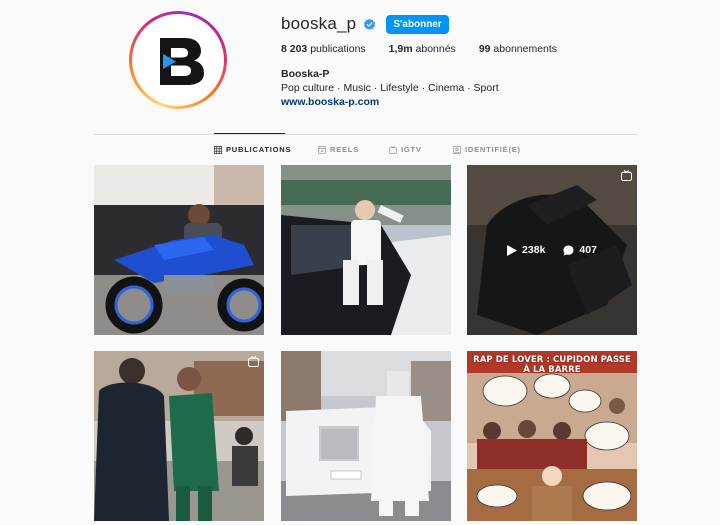 The width and height of the screenshot is (720, 525). Describe the element at coordinates (259, 149) in the screenshot. I see `tab-label: PUBLICATIONS` at that location.